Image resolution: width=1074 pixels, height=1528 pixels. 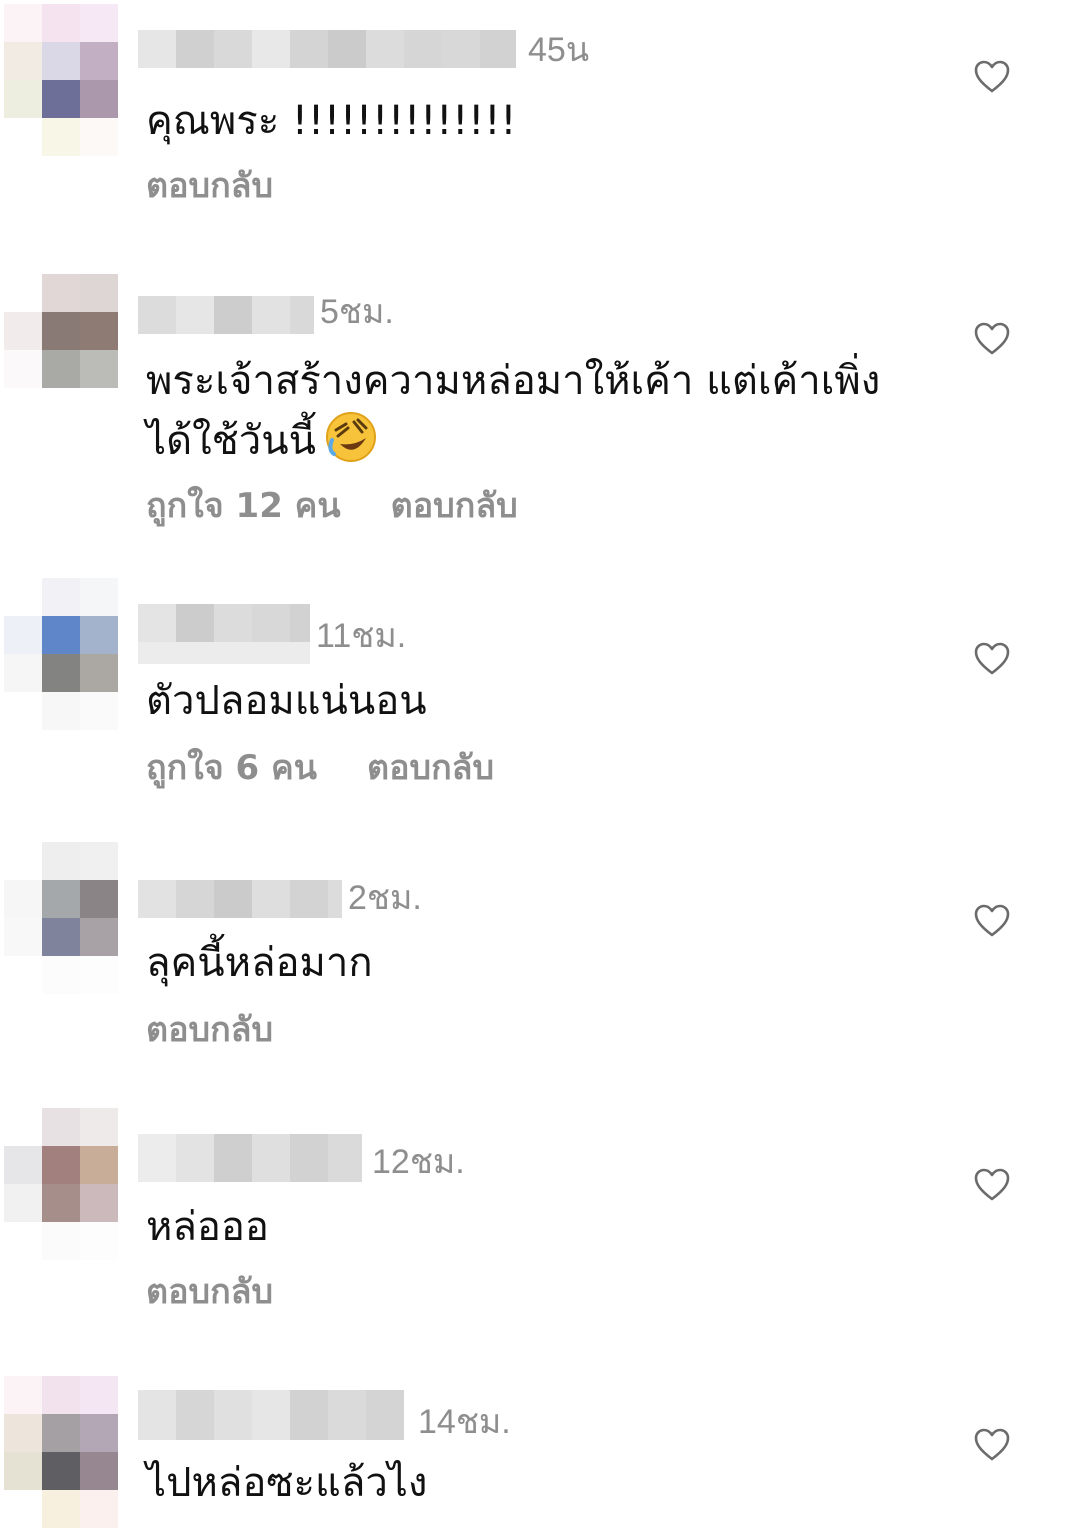 I want to click on comment-text: ตัวปลอมแน่นอน, so click(x=286, y=701).